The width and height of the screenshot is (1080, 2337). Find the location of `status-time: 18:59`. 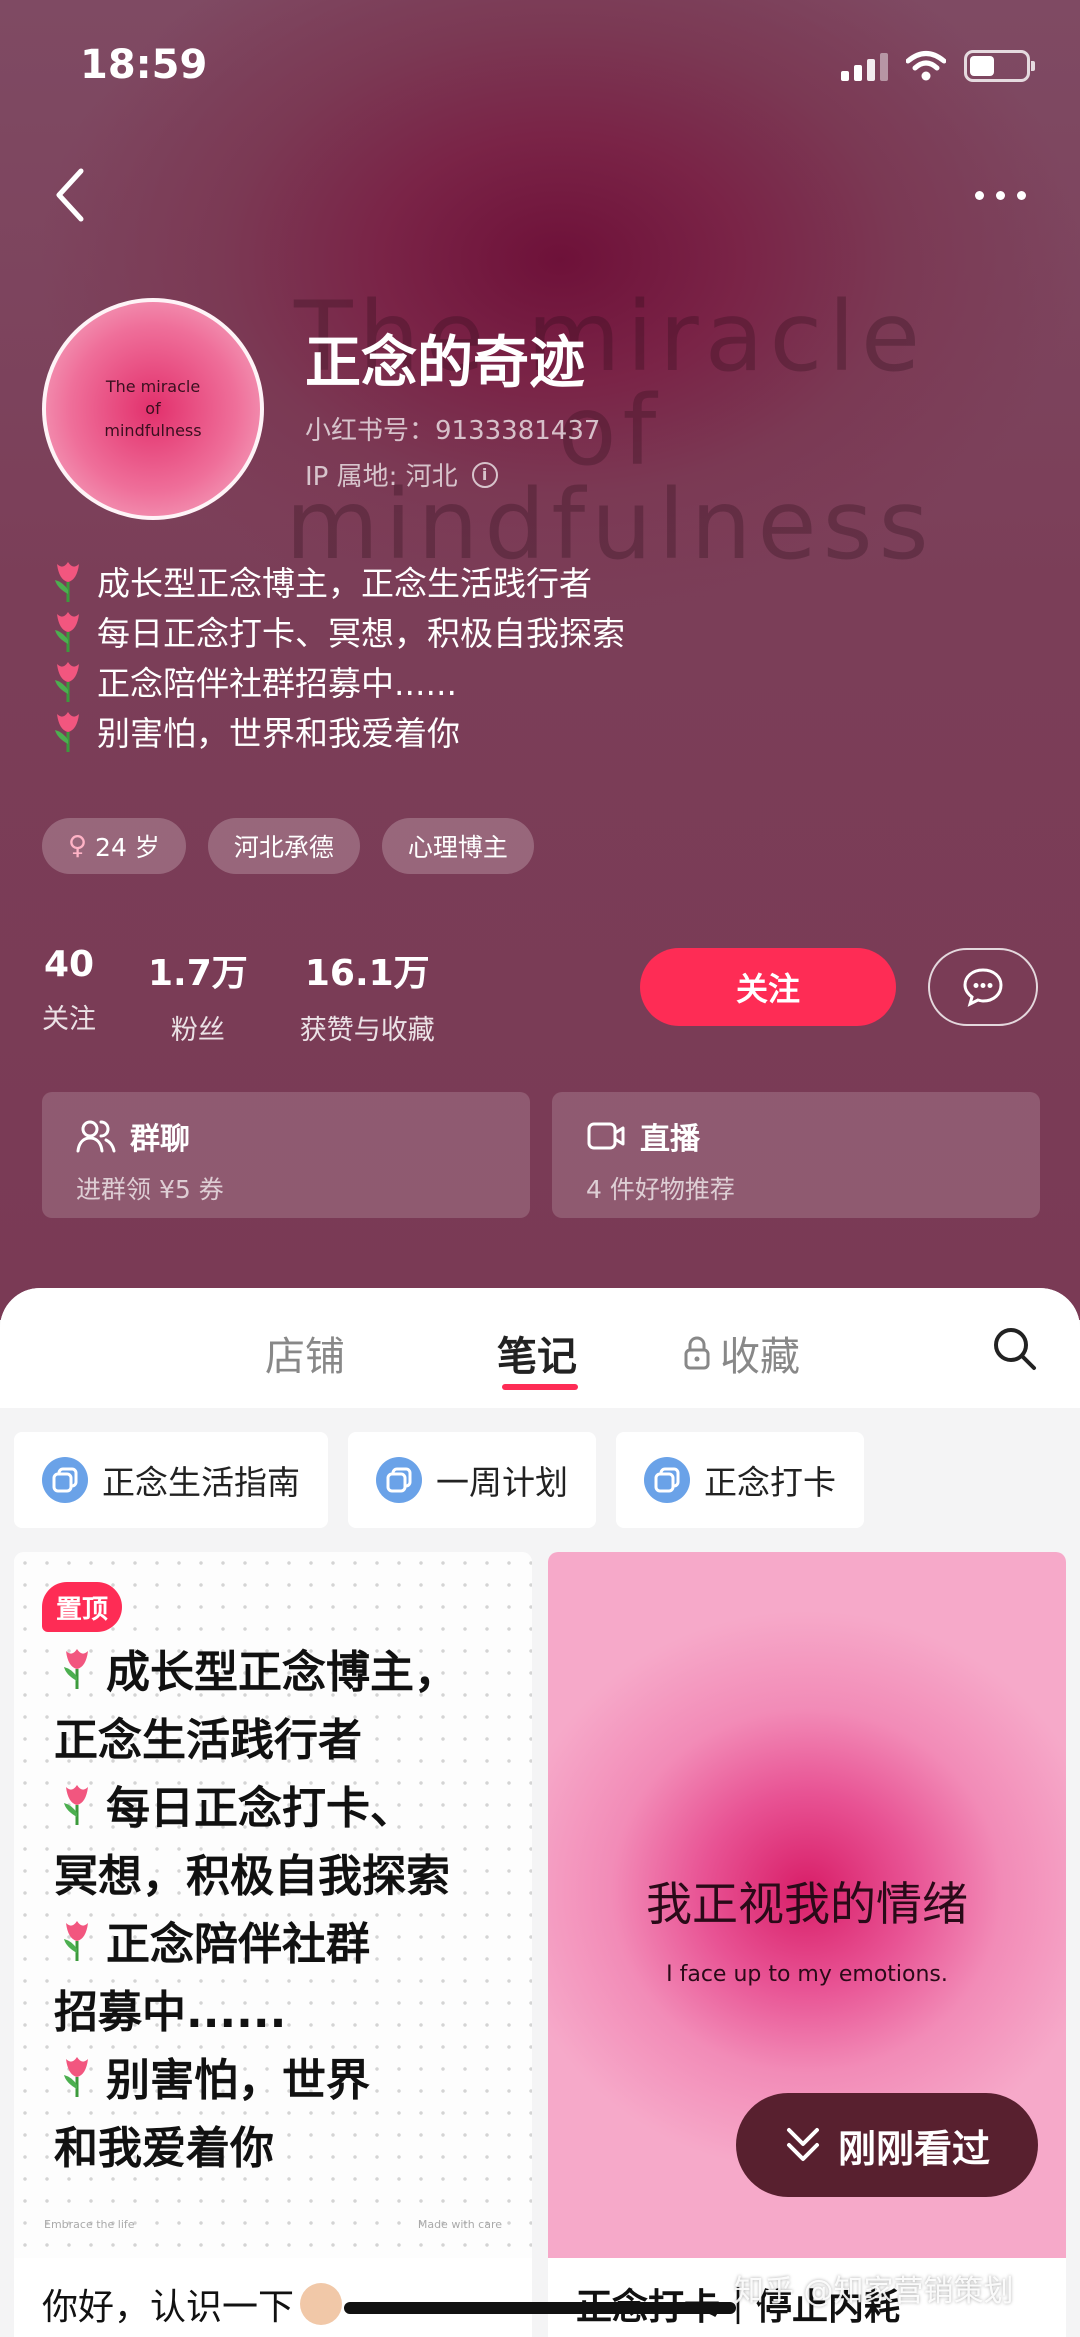

status-time: 18:59 is located at coordinates (144, 65).